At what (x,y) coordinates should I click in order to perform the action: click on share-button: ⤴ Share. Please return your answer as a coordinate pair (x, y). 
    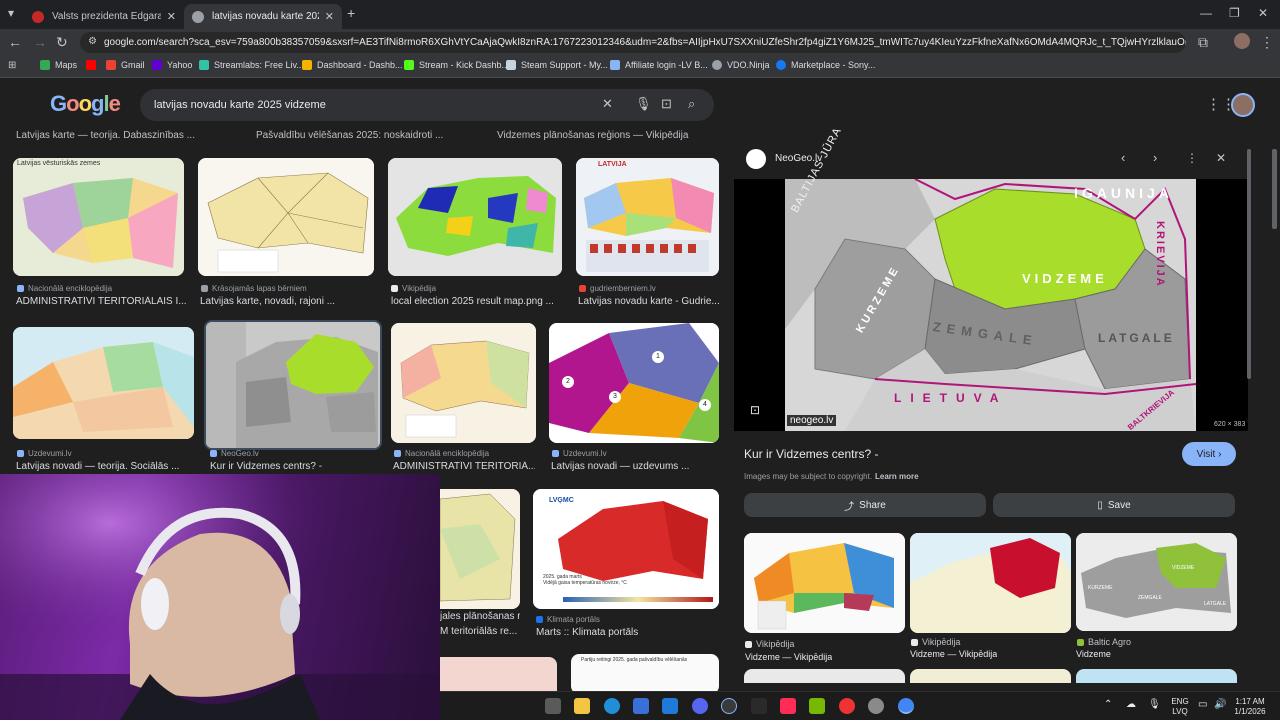
    Looking at the image, I should click on (865, 505).